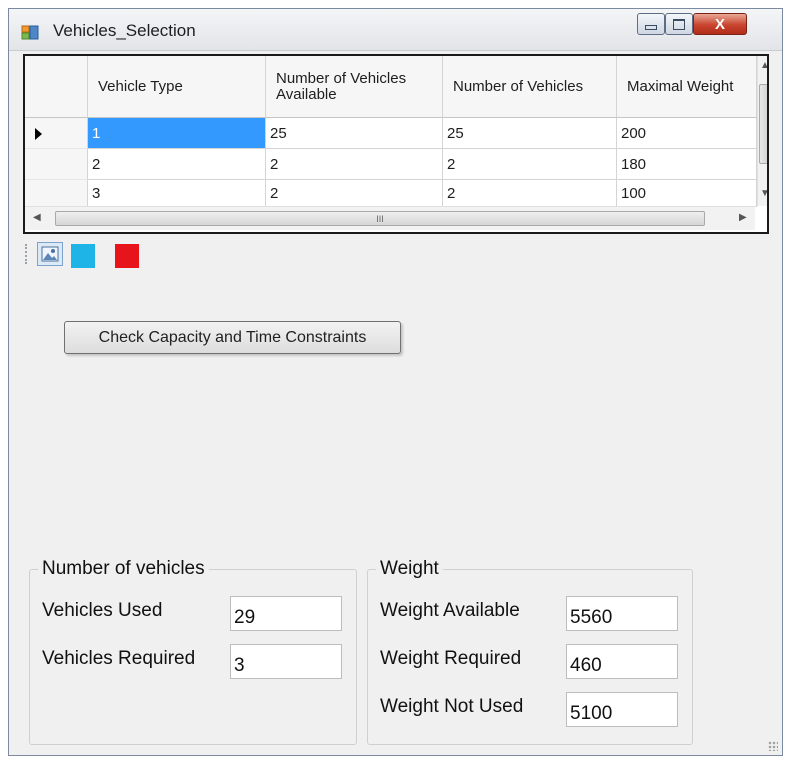  What do you see at coordinates (651, 27) in the screenshot?
I see `minimize-icon` at bounding box center [651, 27].